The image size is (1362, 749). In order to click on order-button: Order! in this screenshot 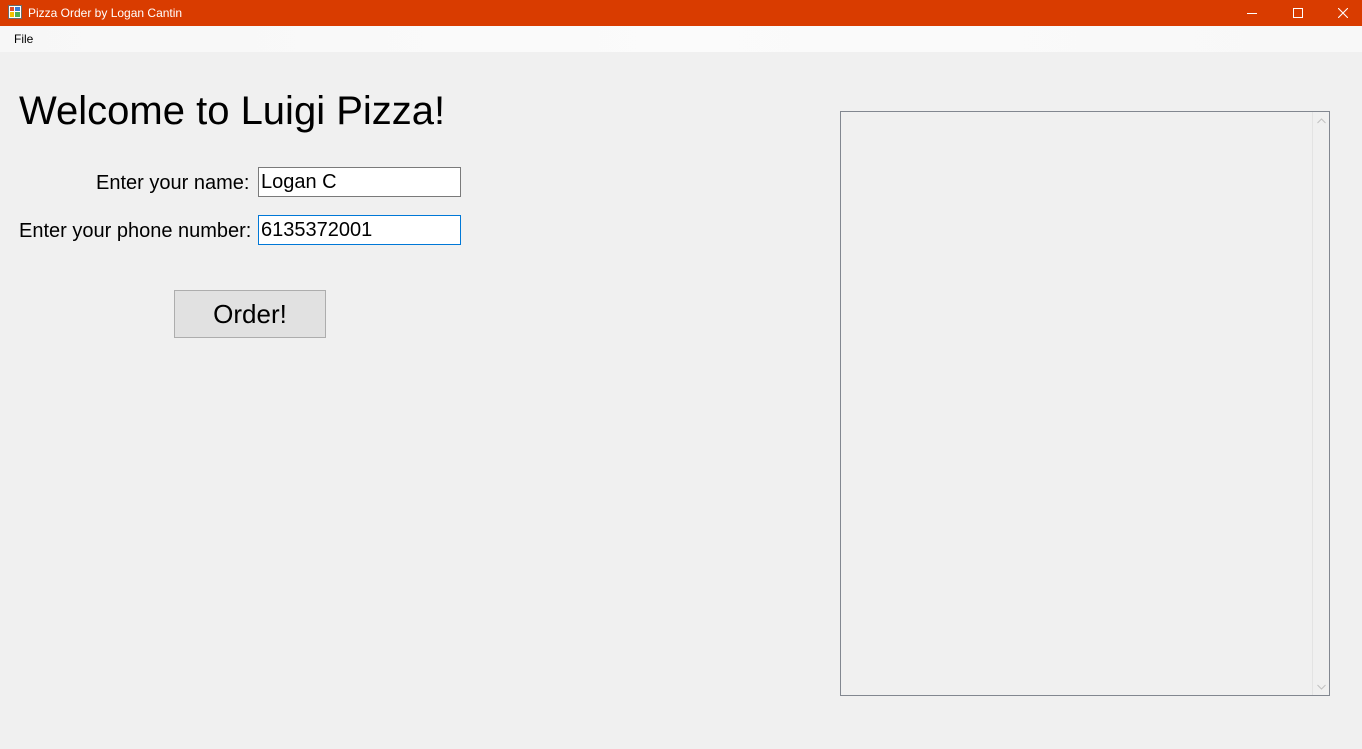, I will do `click(250, 314)`.